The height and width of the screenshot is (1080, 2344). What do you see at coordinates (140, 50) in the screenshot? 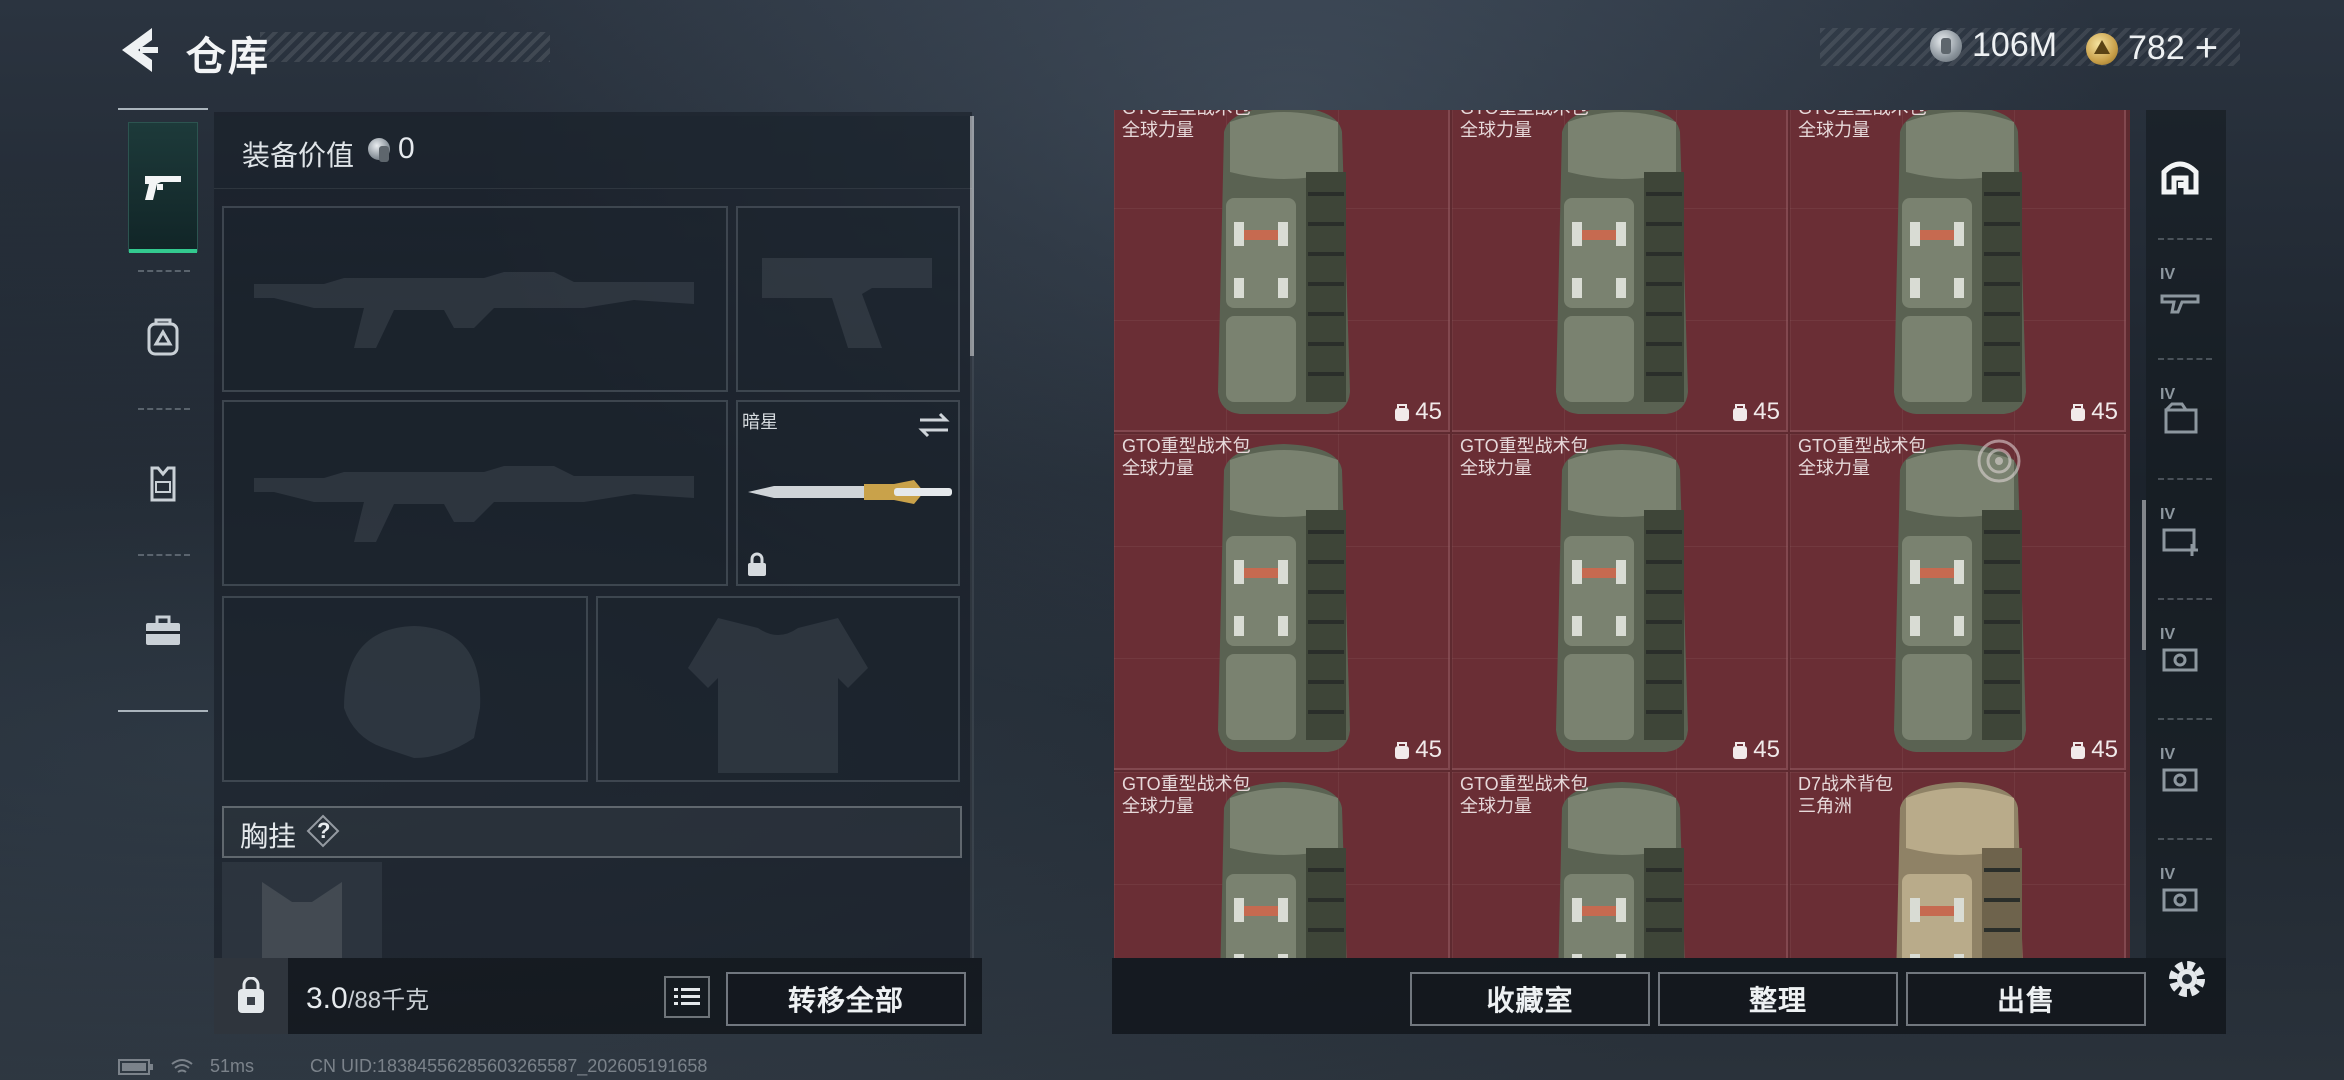
I see `back-button` at bounding box center [140, 50].